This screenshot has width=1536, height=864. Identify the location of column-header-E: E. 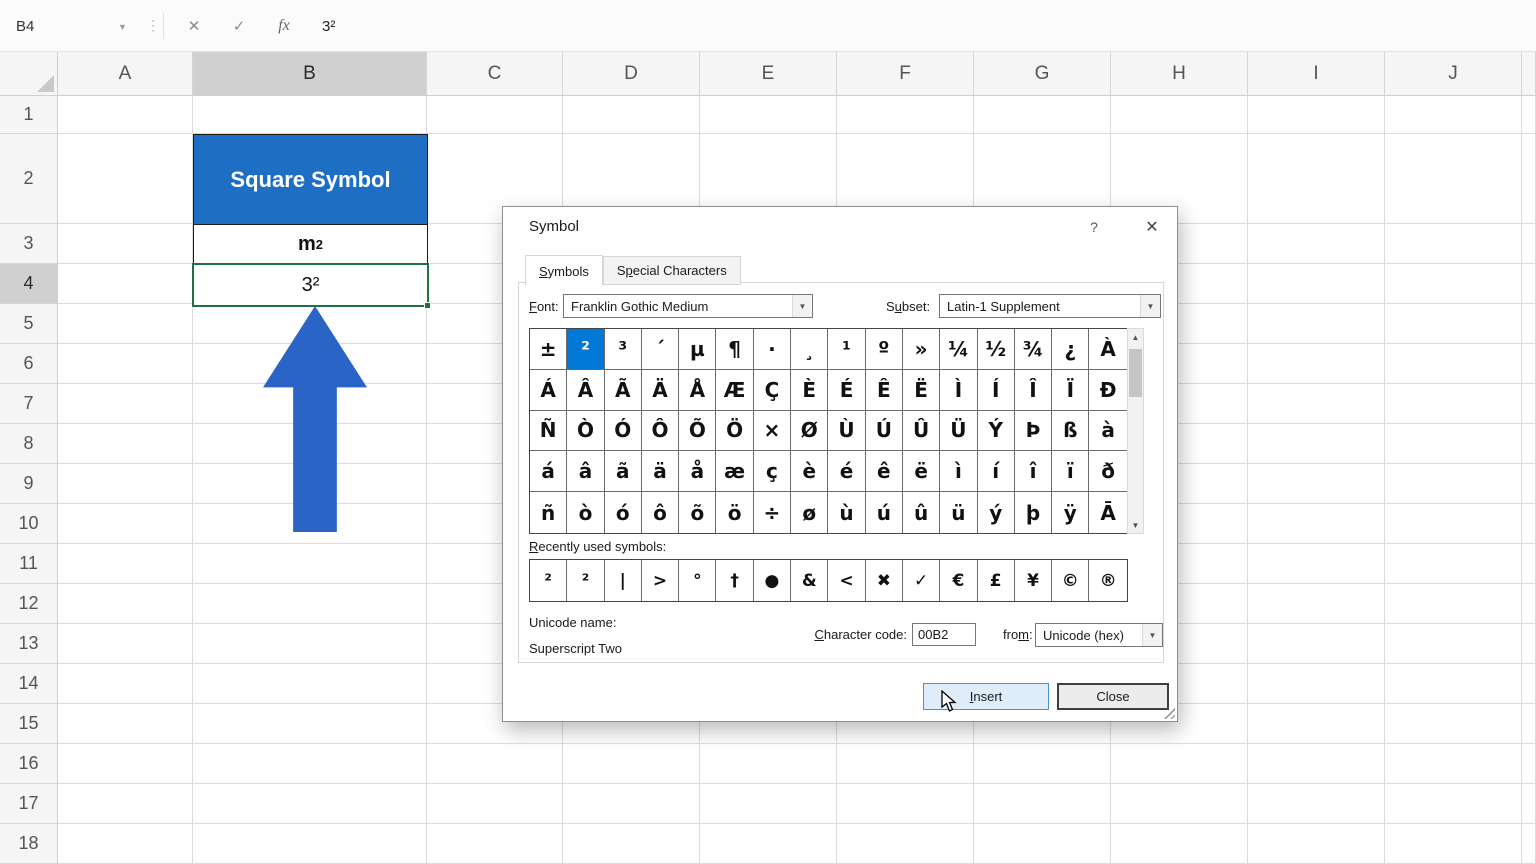
(768, 73).